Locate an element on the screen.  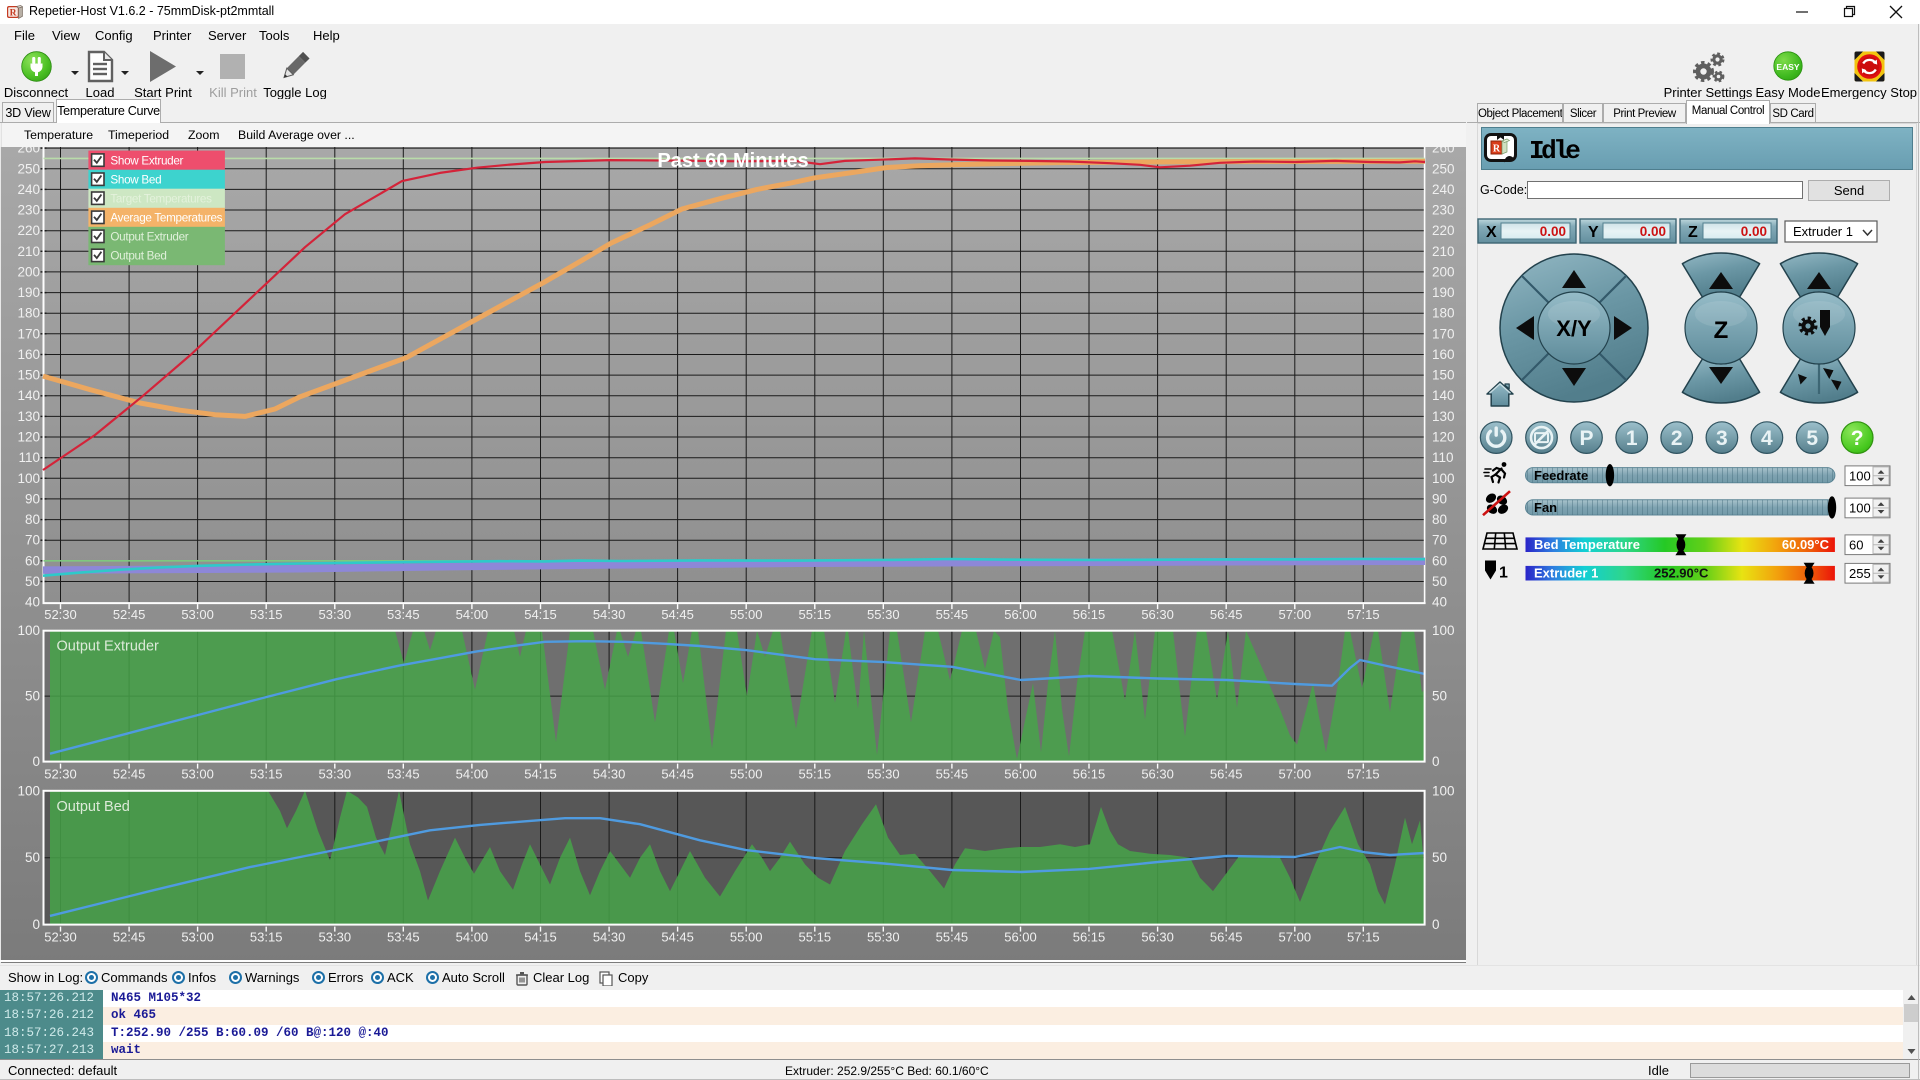
svg-text: 56:00 is located at coordinates (1020, 937).